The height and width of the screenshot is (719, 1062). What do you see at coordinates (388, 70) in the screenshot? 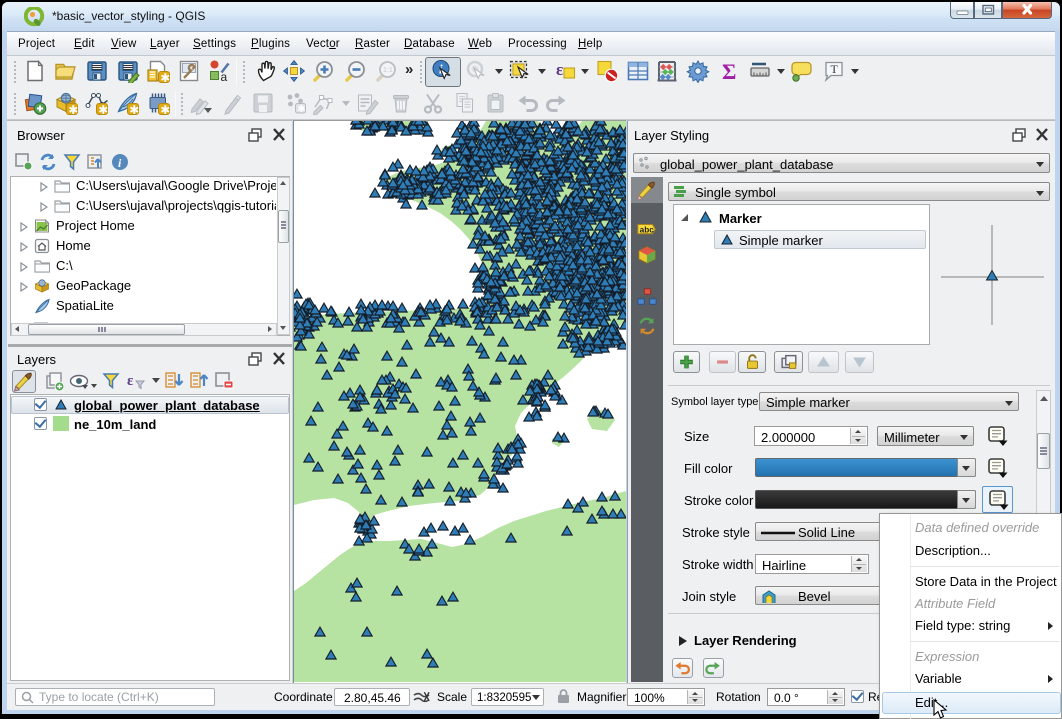
I see `svg-text: 1:1` at bounding box center [388, 70].